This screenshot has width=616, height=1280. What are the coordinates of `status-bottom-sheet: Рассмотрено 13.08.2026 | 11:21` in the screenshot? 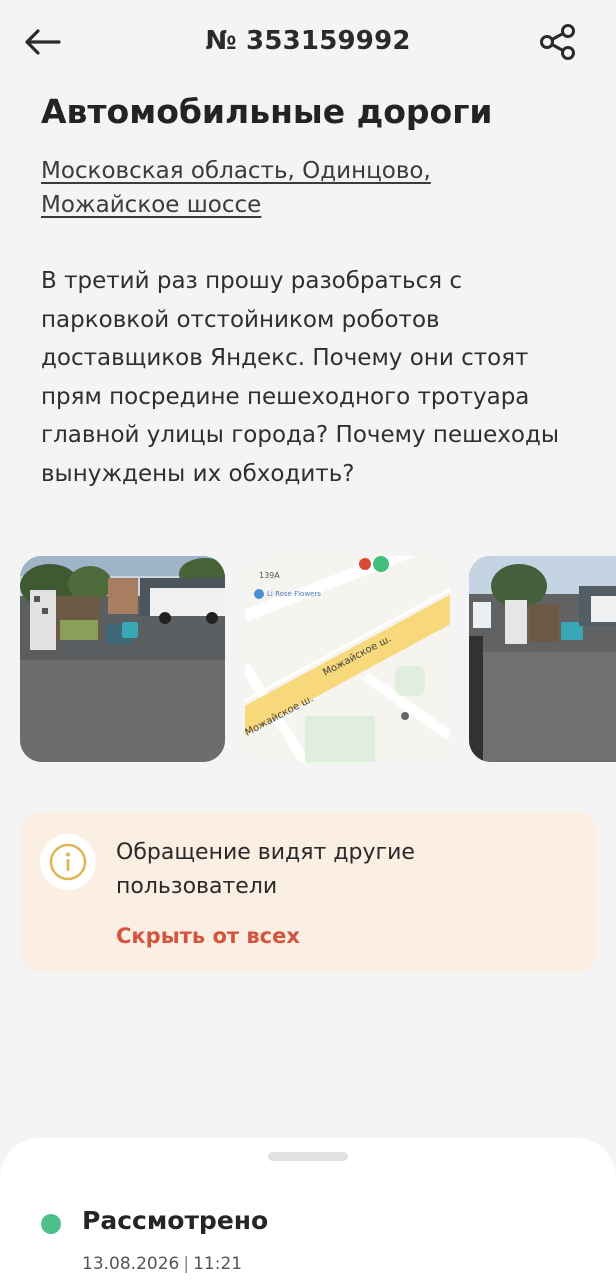 It's located at (308, 1209).